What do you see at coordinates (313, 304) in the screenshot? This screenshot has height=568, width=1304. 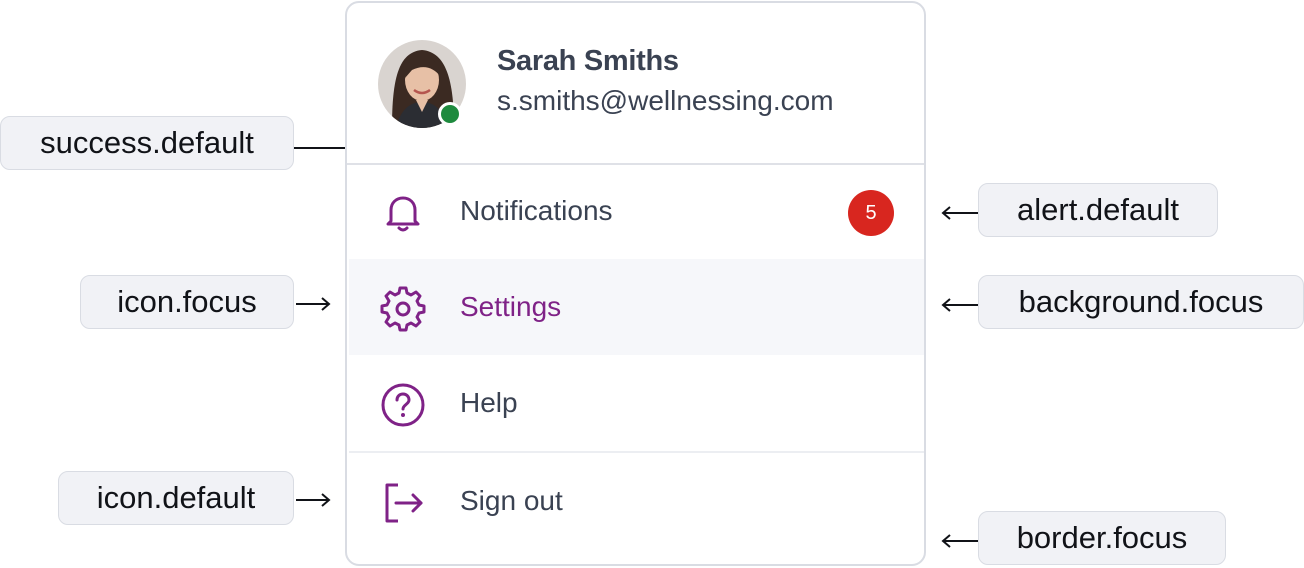 I see `icon-focus-arrow` at bounding box center [313, 304].